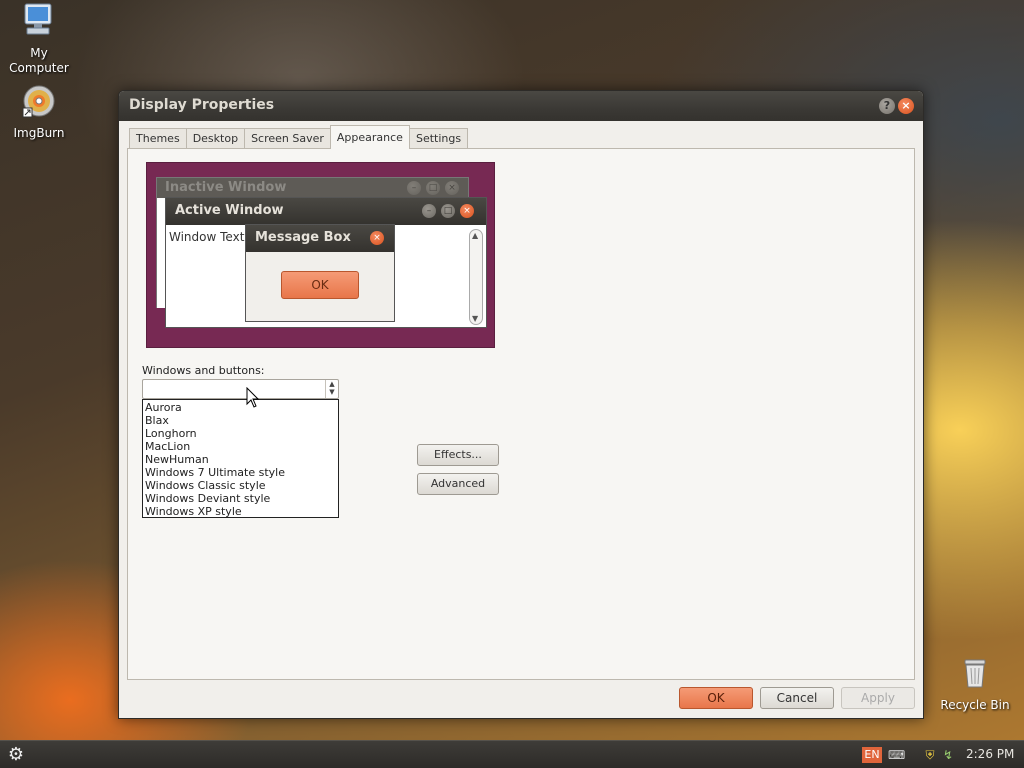 This screenshot has width=1024, height=768. Describe the element at coordinates (716, 698) in the screenshot. I see `ok-button: OK` at that location.